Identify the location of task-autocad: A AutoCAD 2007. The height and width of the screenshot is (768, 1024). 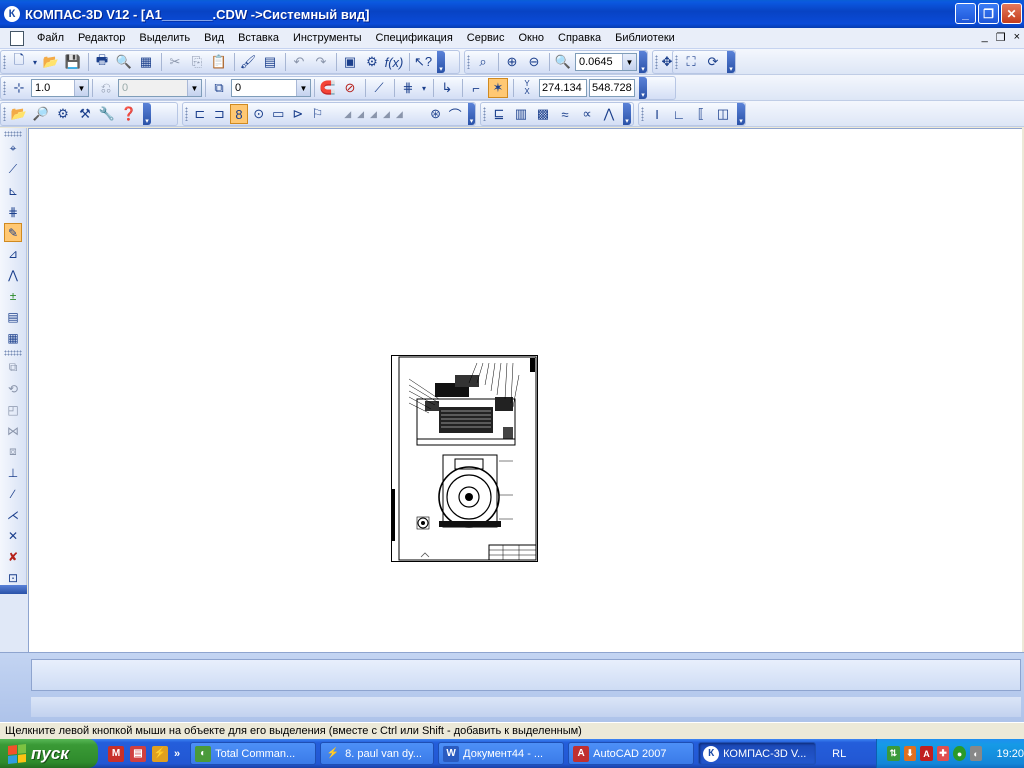
(631, 753).